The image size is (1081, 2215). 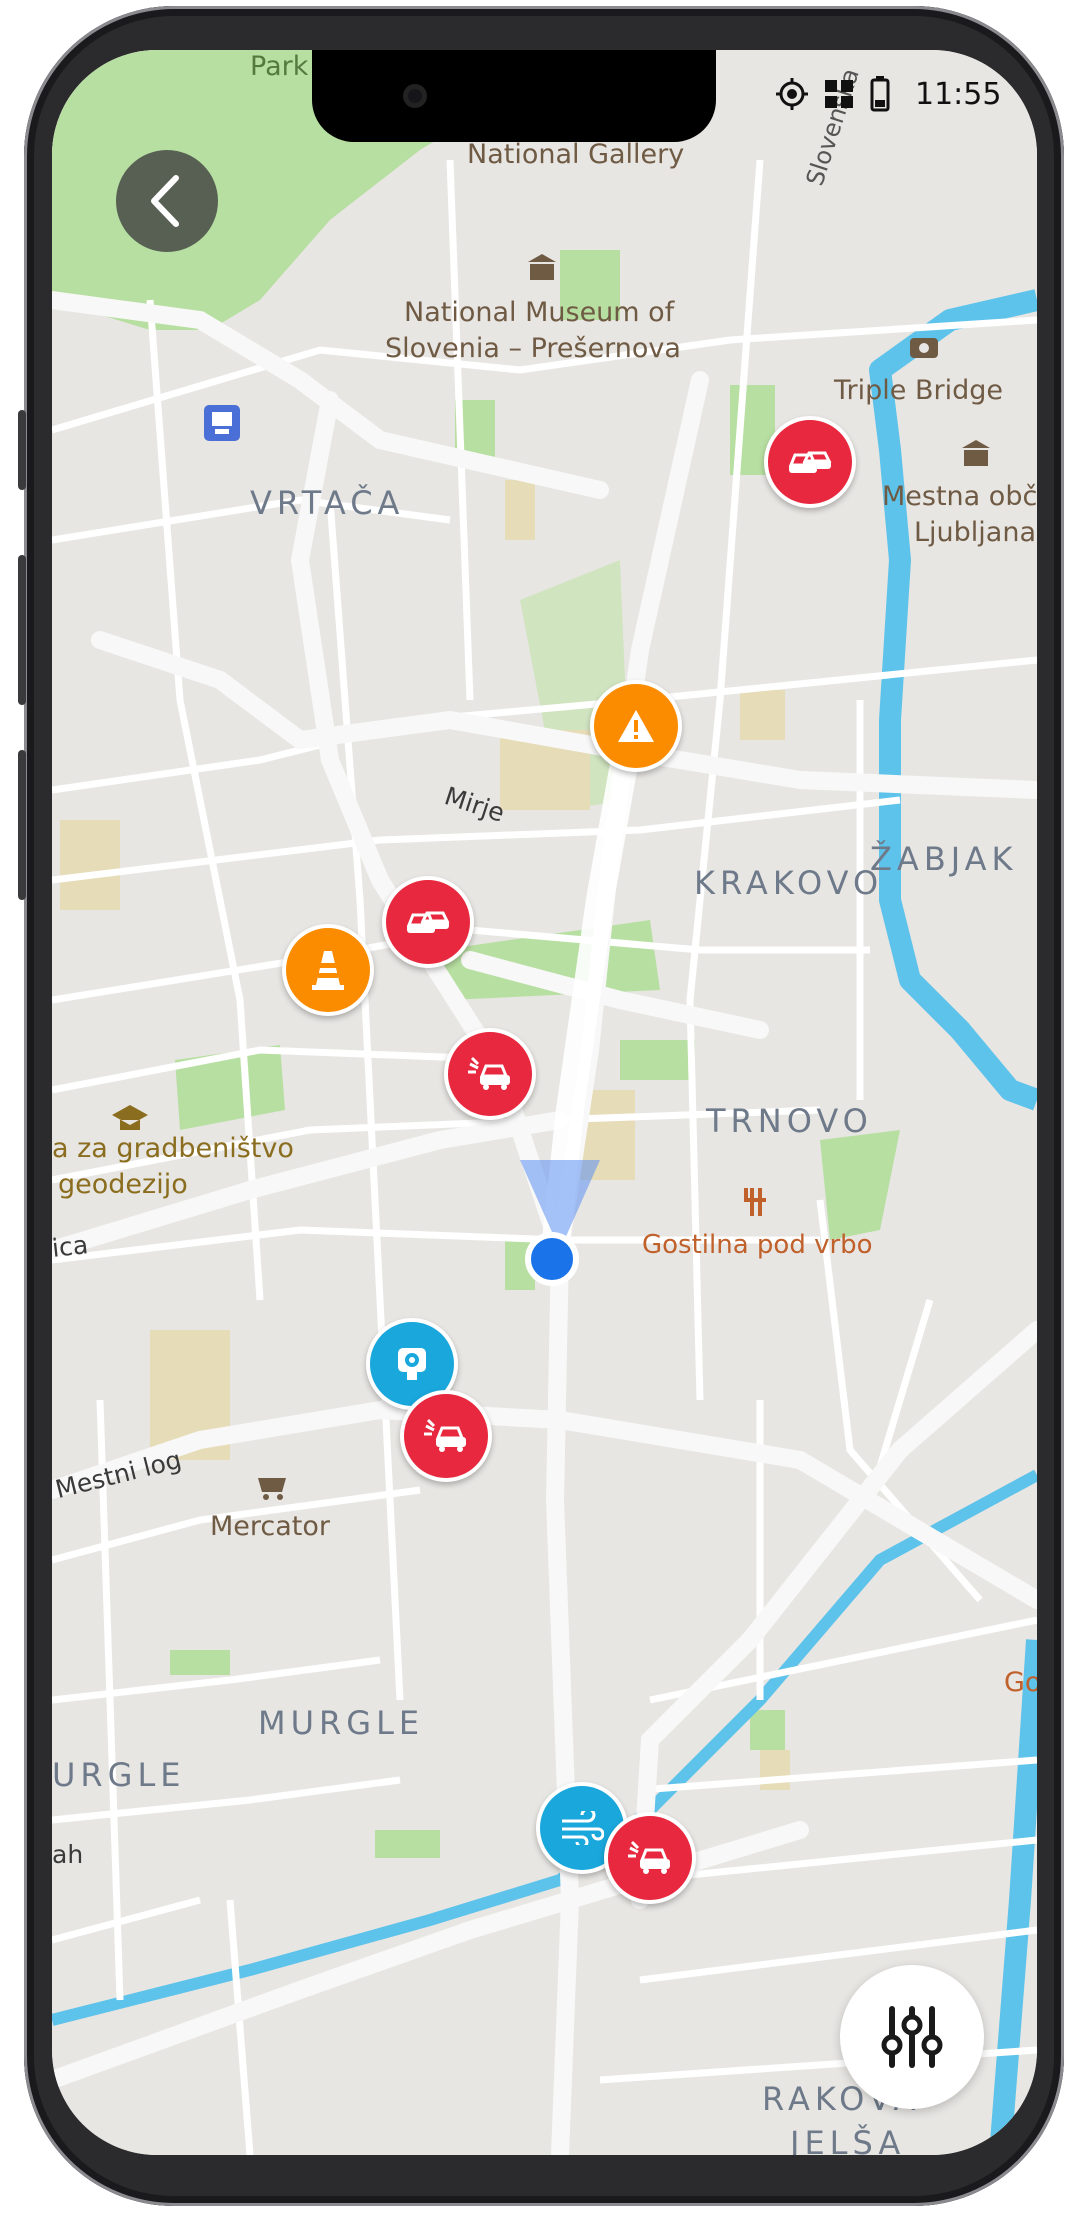 What do you see at coordinates (552, 1259) in the screenshot?
I see `current-location-dot` at bounding box center [552, 1259].